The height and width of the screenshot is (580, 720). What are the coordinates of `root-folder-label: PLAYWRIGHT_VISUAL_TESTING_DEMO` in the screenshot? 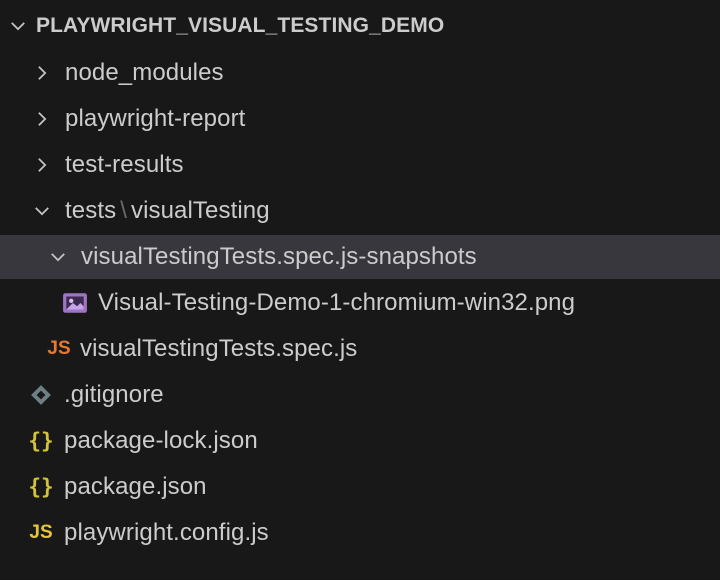 It's located at (240, 25).